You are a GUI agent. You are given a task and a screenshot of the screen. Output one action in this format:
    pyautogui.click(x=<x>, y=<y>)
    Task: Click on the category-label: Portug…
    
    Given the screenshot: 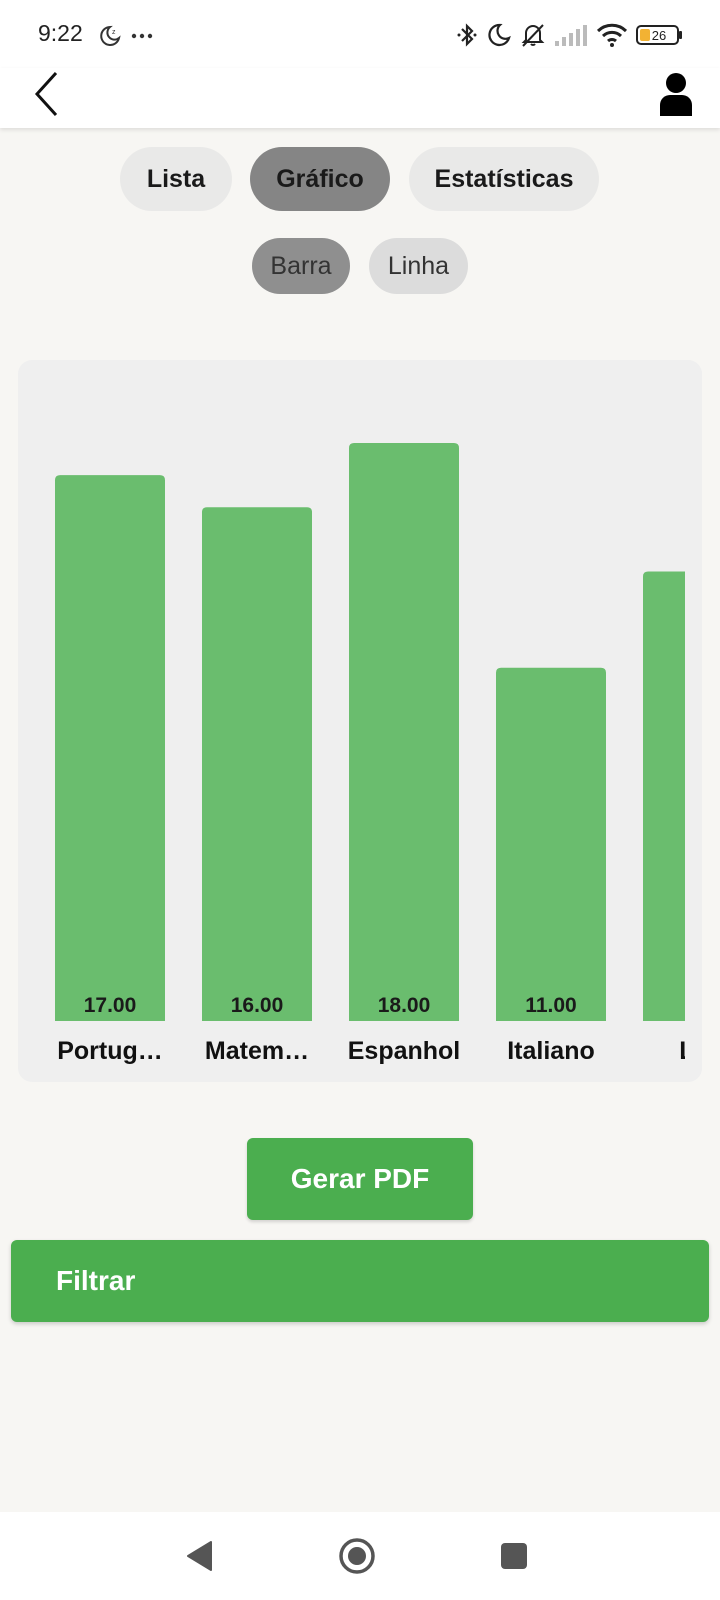 What is the action you would take?
    pyautogui.click(x=110, y=1051)
    